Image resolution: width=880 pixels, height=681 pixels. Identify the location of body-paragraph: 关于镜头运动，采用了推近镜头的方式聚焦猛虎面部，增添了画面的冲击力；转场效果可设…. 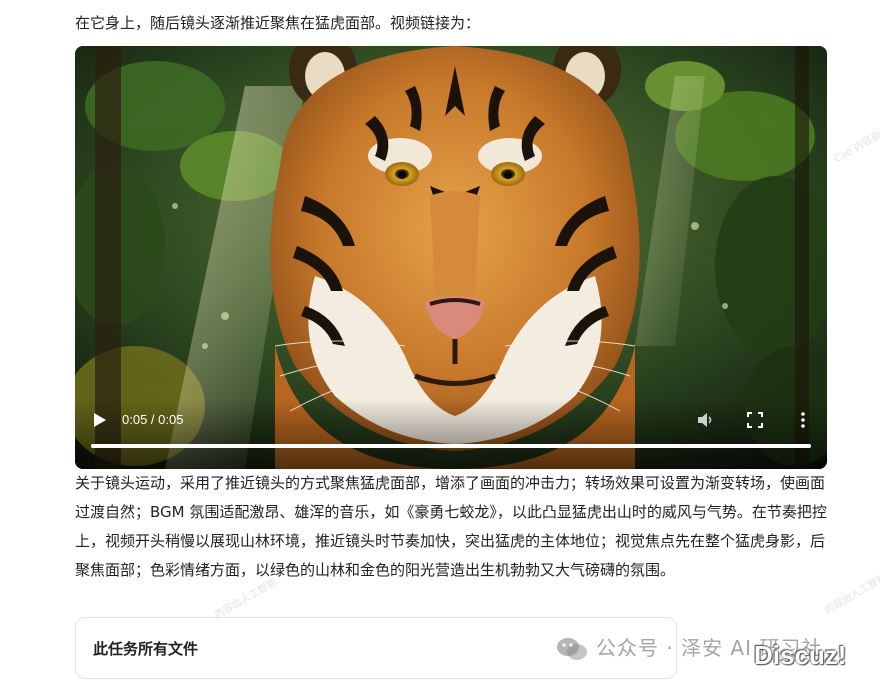
(451, 526).